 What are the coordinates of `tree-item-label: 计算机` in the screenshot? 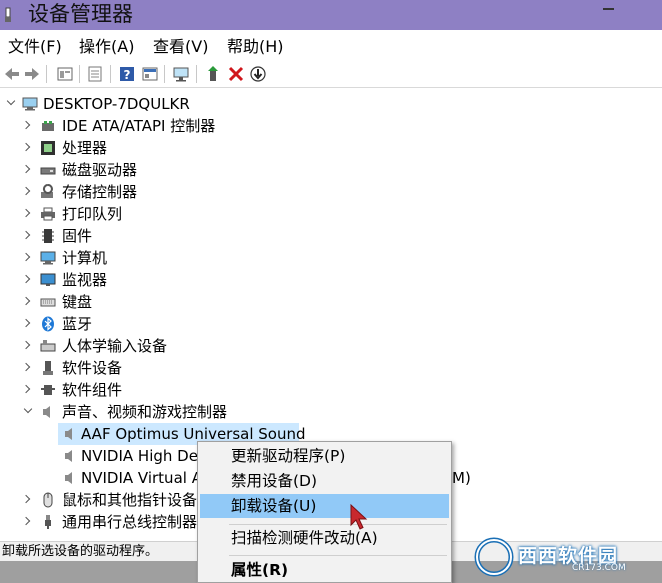 It's located at (85, 258).